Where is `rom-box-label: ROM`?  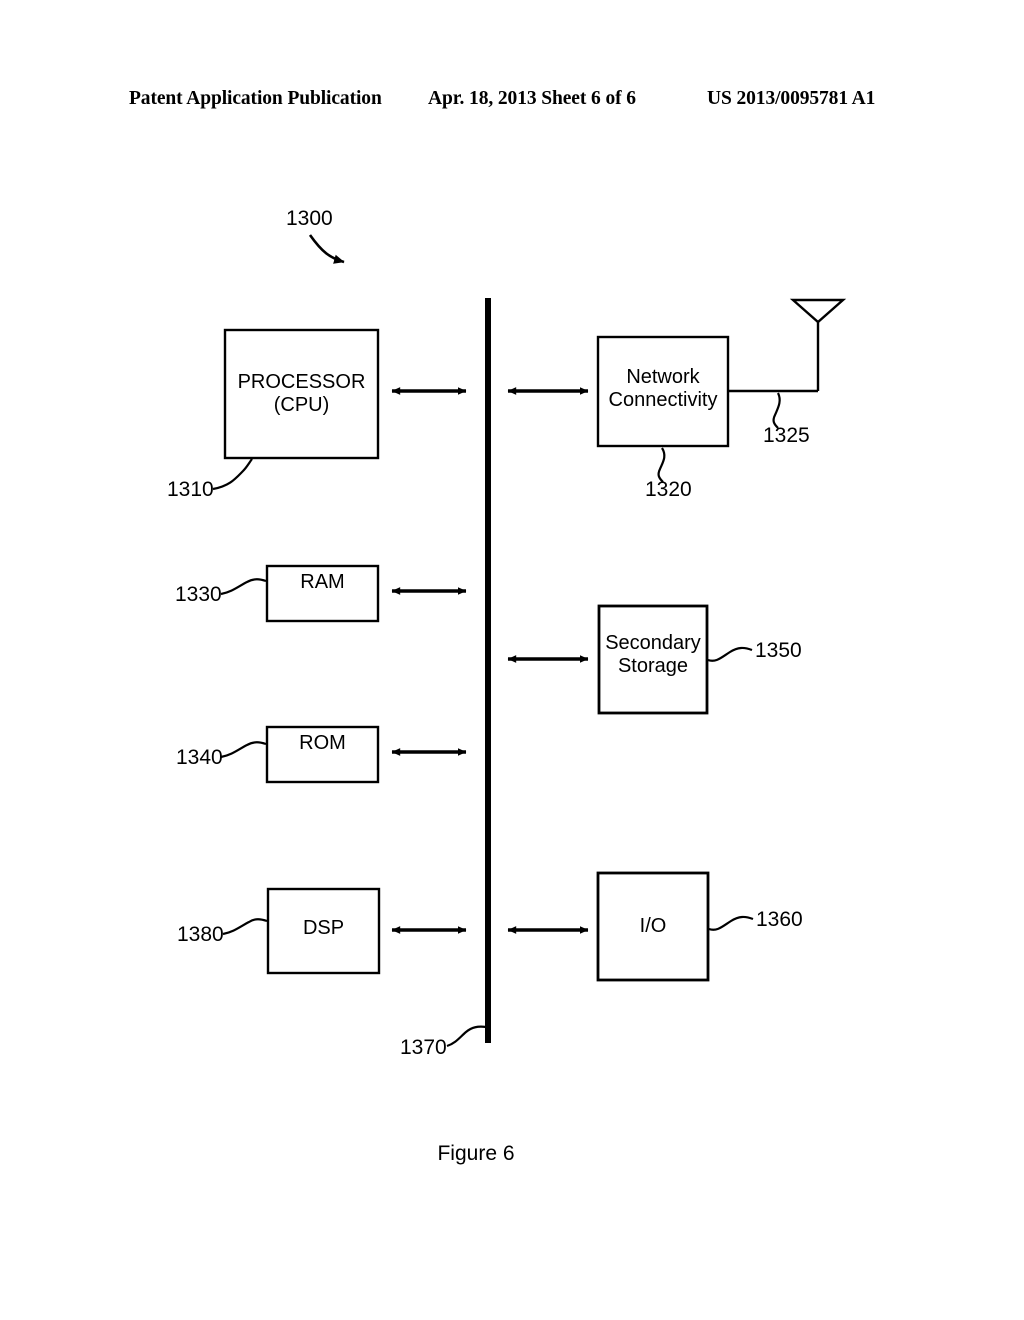
rom-box-label: ROM is located at coordinates (322, 743).